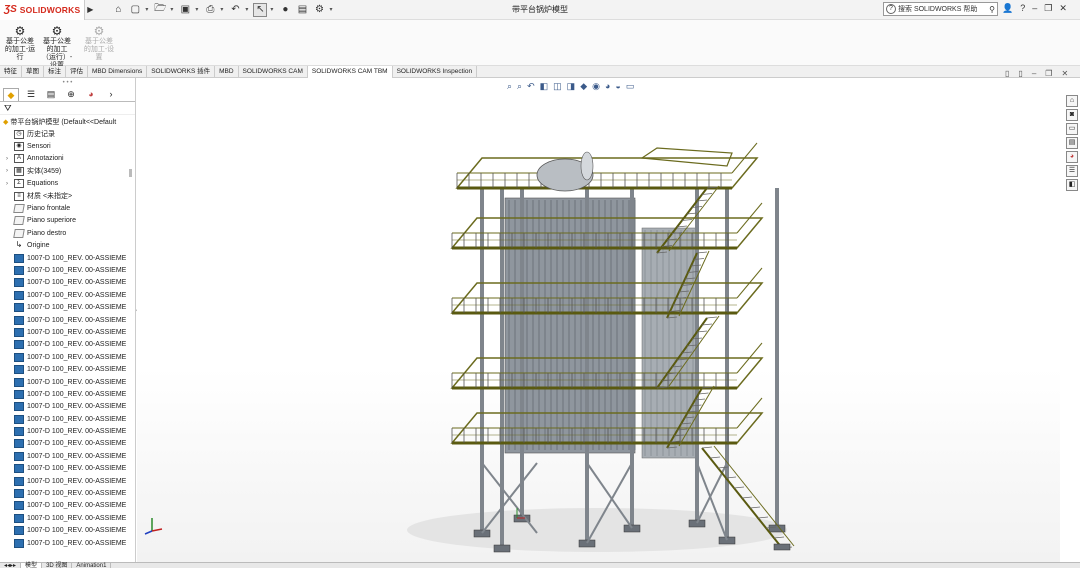 This screenshot has height=569, width=1080. Describe the element at coordinates (67, 108) in the screenshot. I see `filter-icon: ⛛` at that location.